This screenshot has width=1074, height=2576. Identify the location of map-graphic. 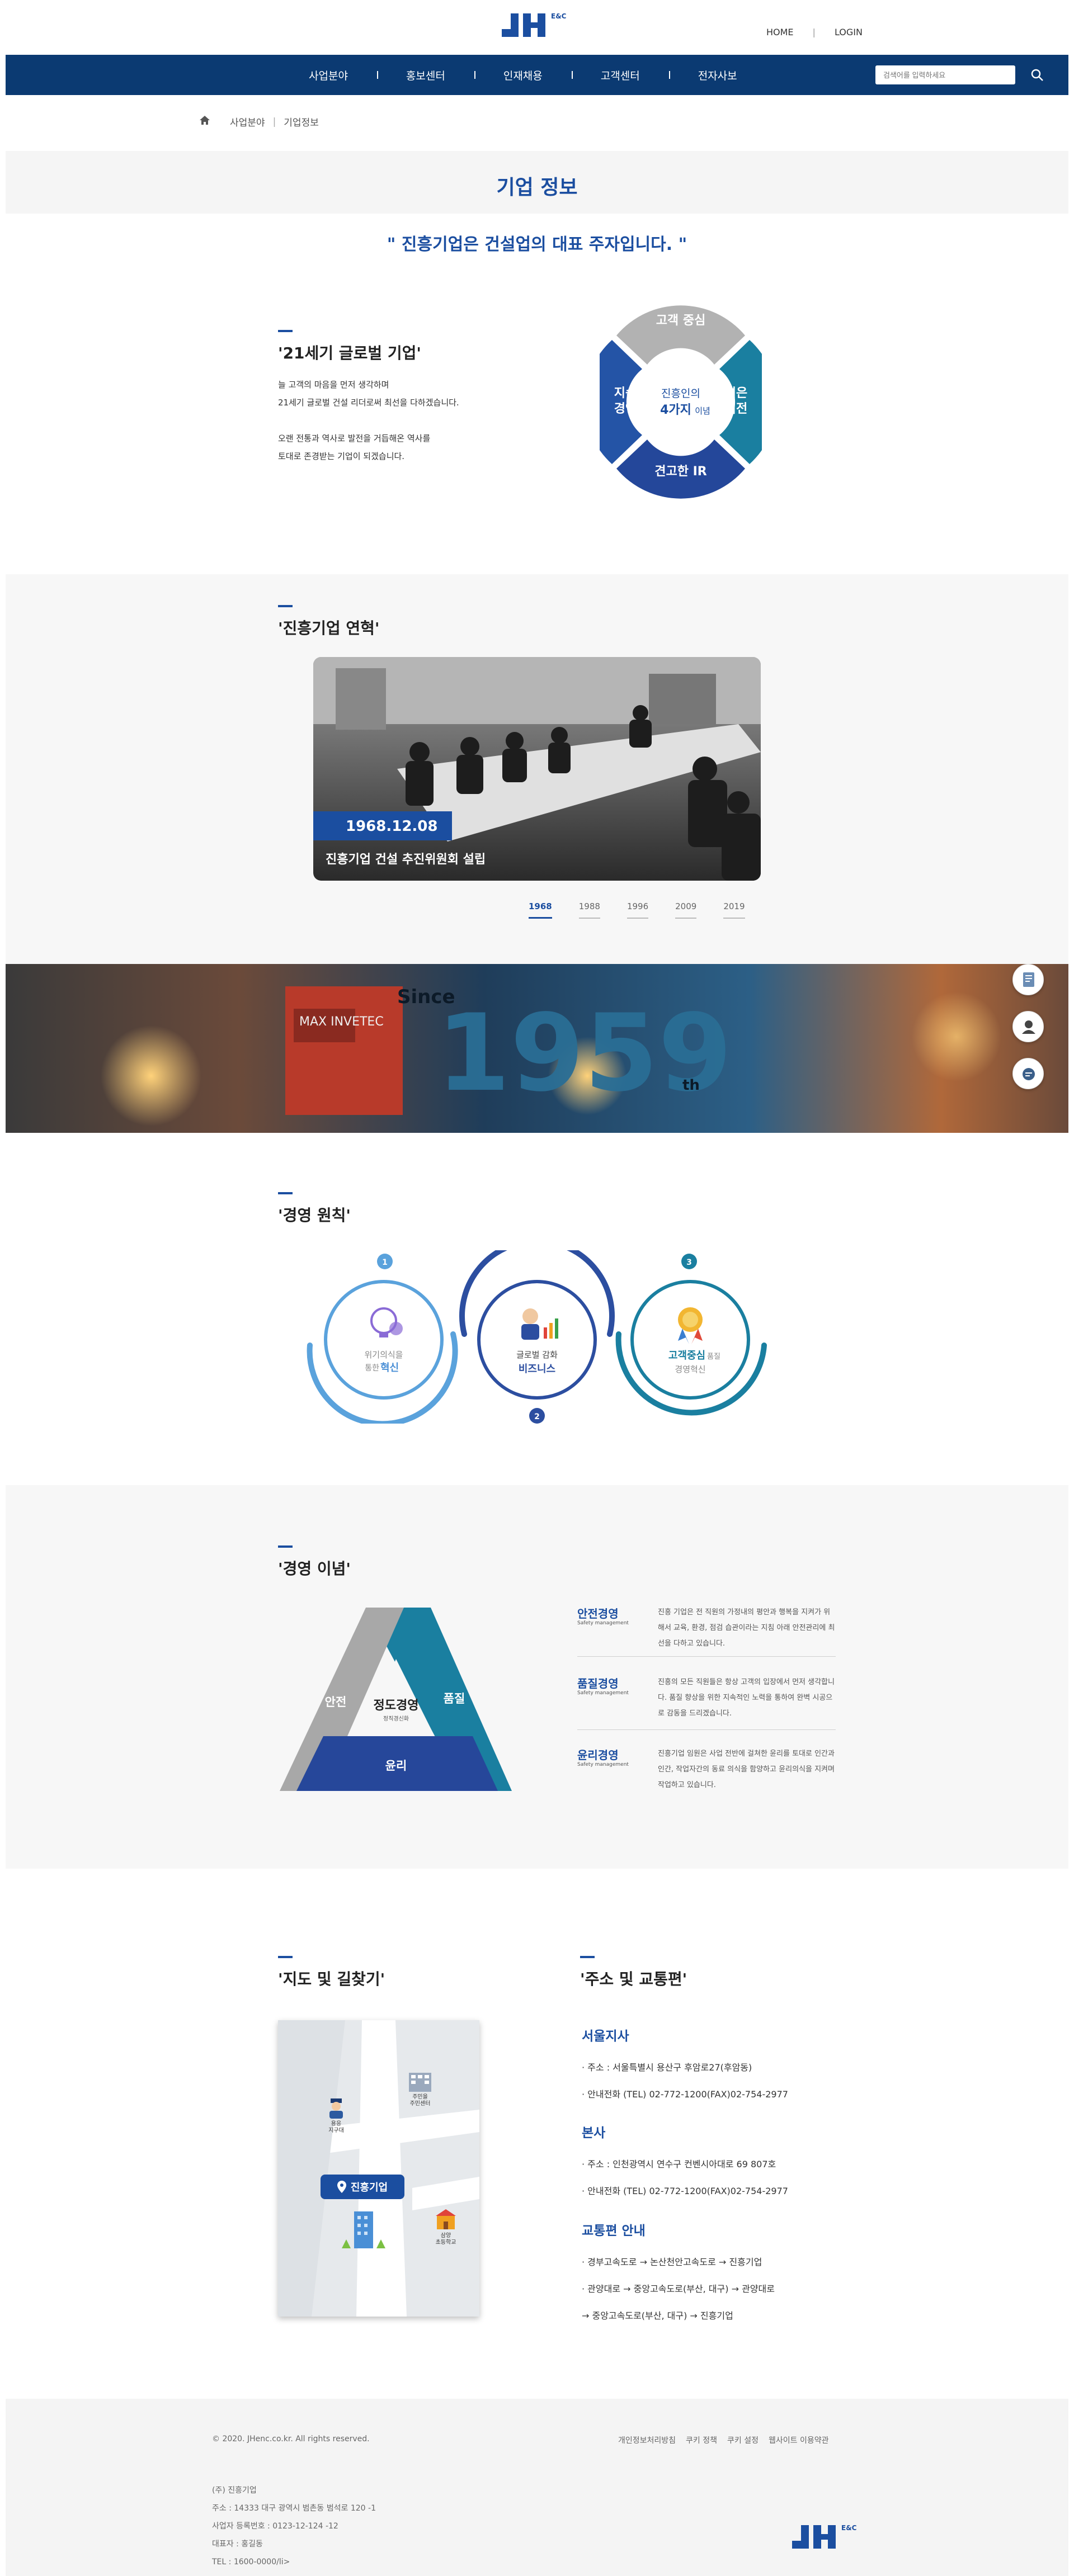
(378, 2168).